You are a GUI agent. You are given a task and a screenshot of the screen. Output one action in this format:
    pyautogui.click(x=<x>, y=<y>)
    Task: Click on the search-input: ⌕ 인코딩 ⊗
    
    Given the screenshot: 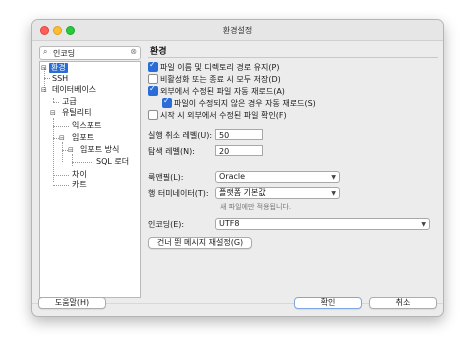 What is the action you would take?
    pyautogui.click(x=90, y=53)
    